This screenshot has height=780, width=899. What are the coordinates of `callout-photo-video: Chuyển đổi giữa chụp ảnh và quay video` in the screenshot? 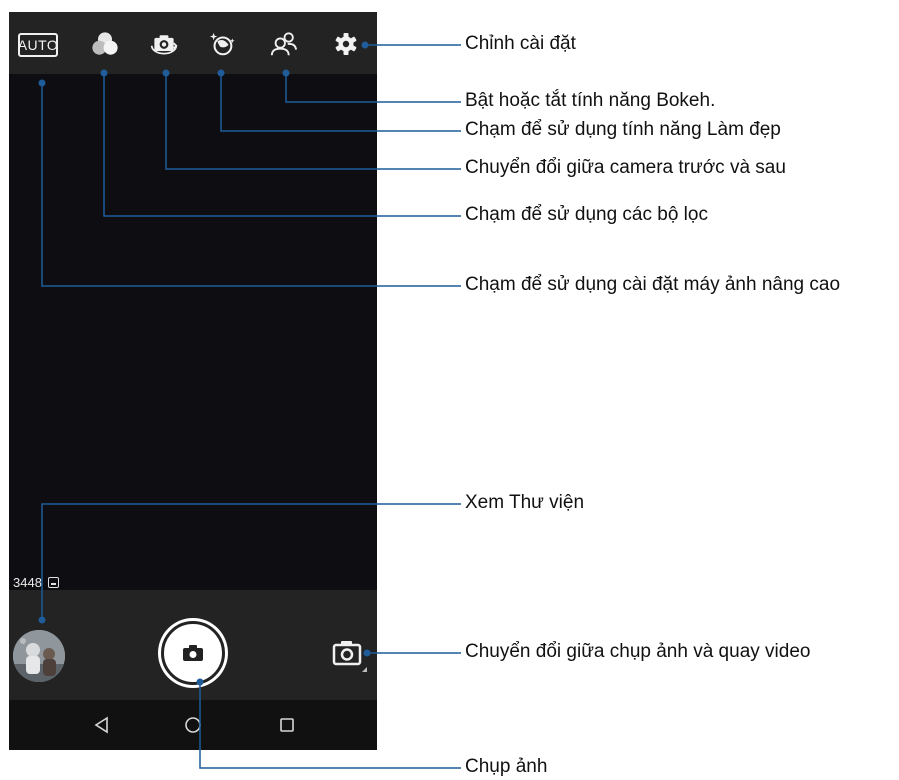 It's located at (638, 651).